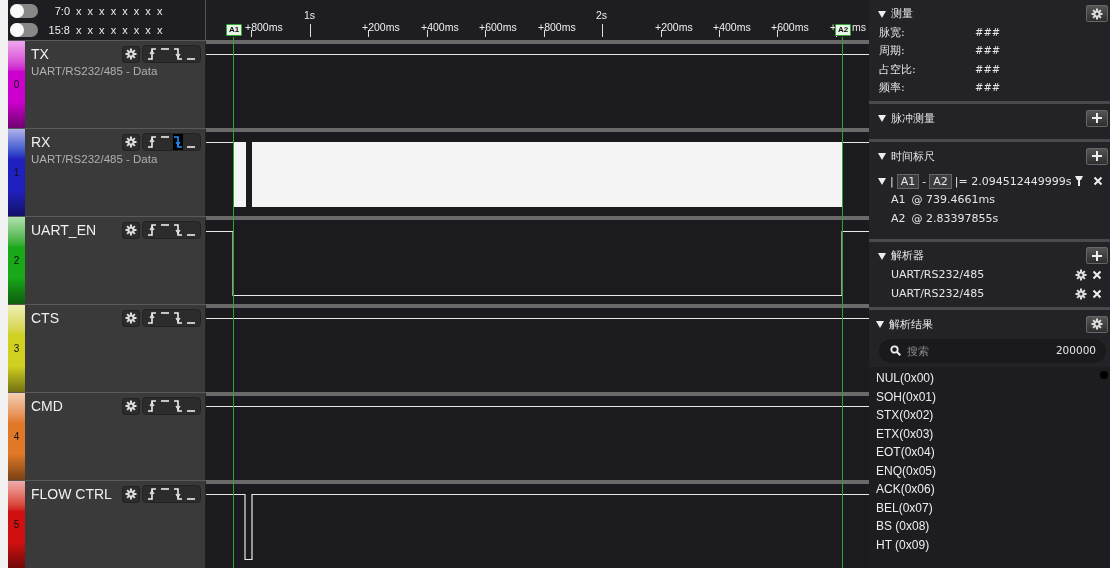 The width and height of the screenshot is (1110, 568). I want to click on measurement-label: 周期:, so click(892, 51).